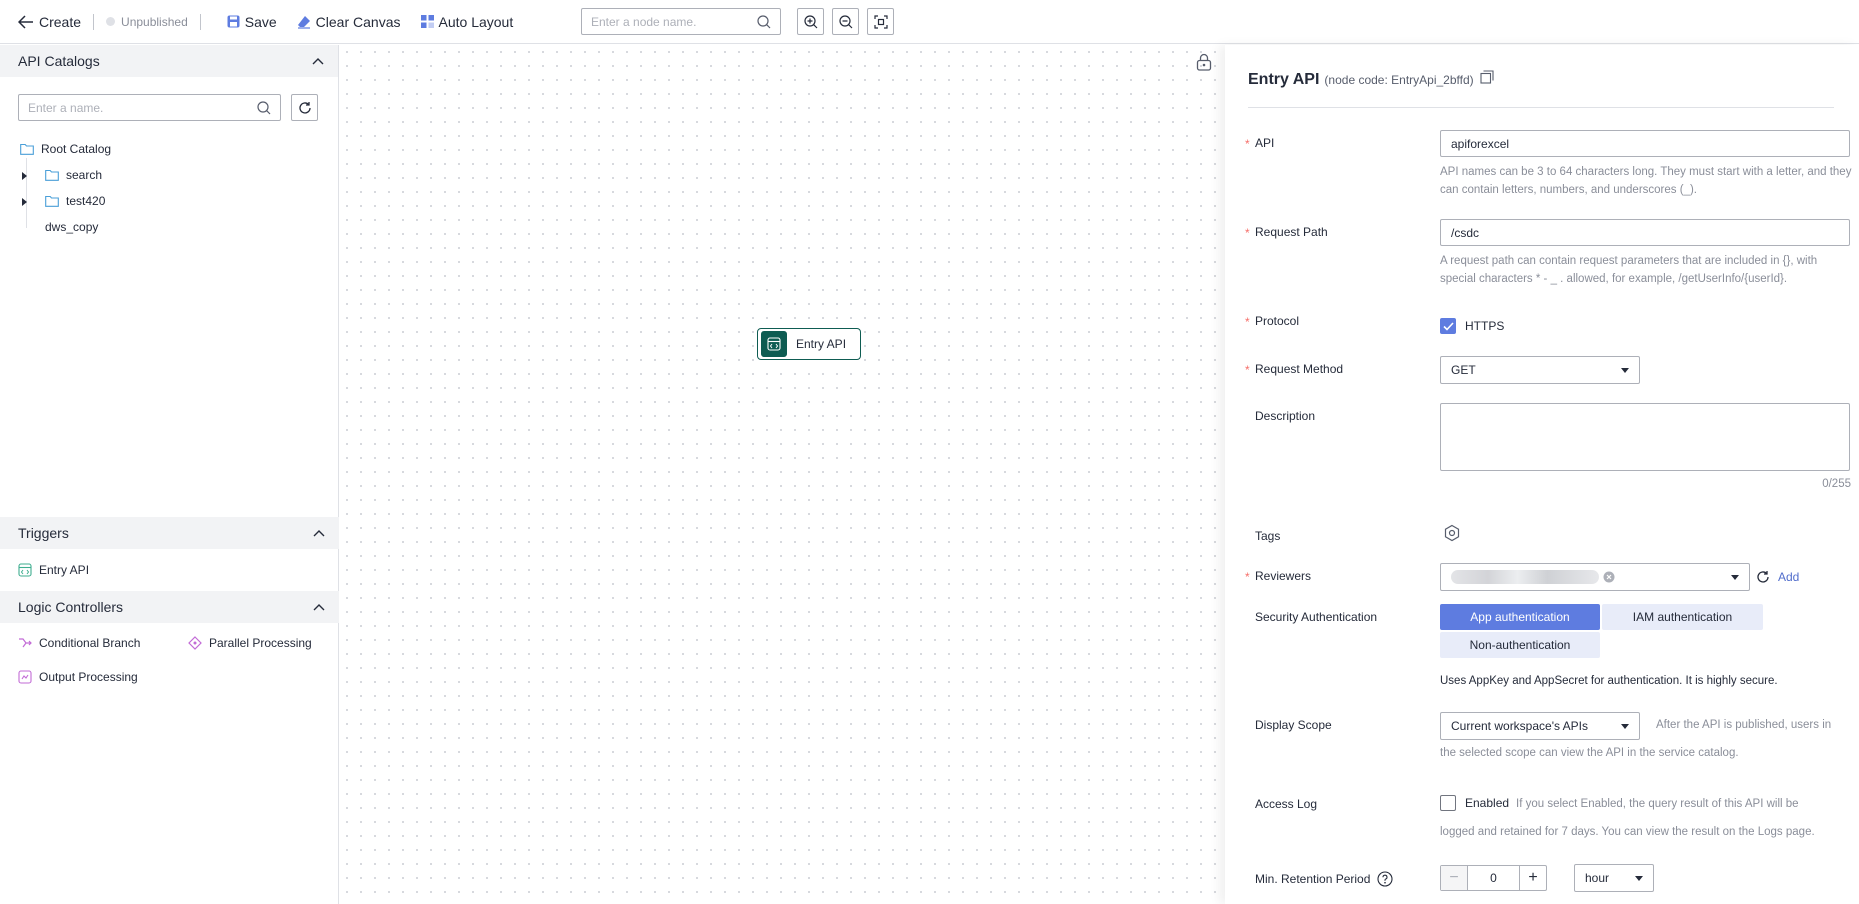 The image size is (1859, 904). I want to click on api-label-text: API, so click(1265, 143).